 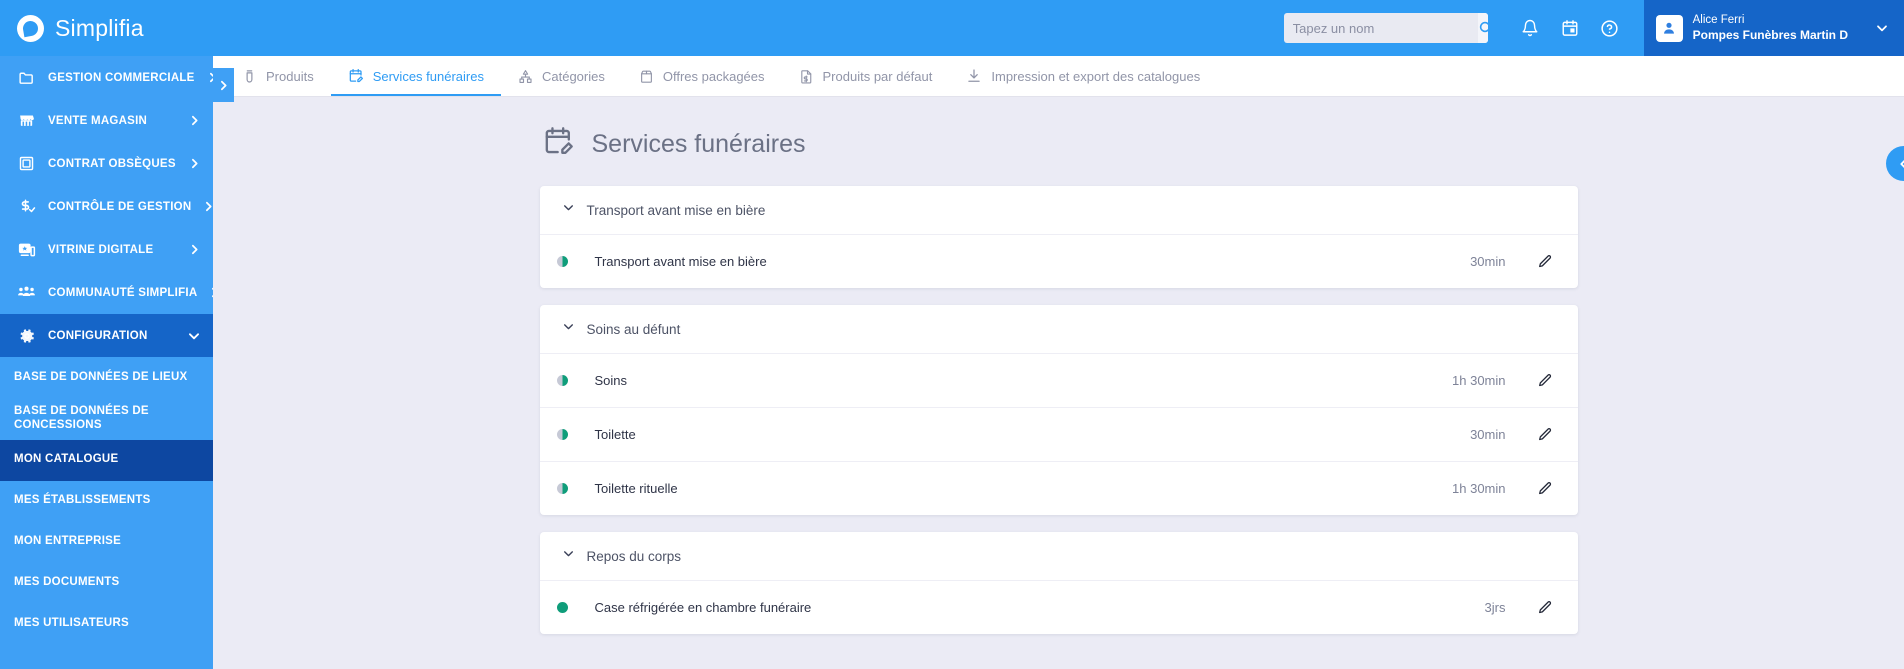 What do you see at coordinates (82, 500) in the screenshot?
I see `sidebar-subitem-label: MES ÉTABLISSEMENTS` at bounding box center [82, 500].